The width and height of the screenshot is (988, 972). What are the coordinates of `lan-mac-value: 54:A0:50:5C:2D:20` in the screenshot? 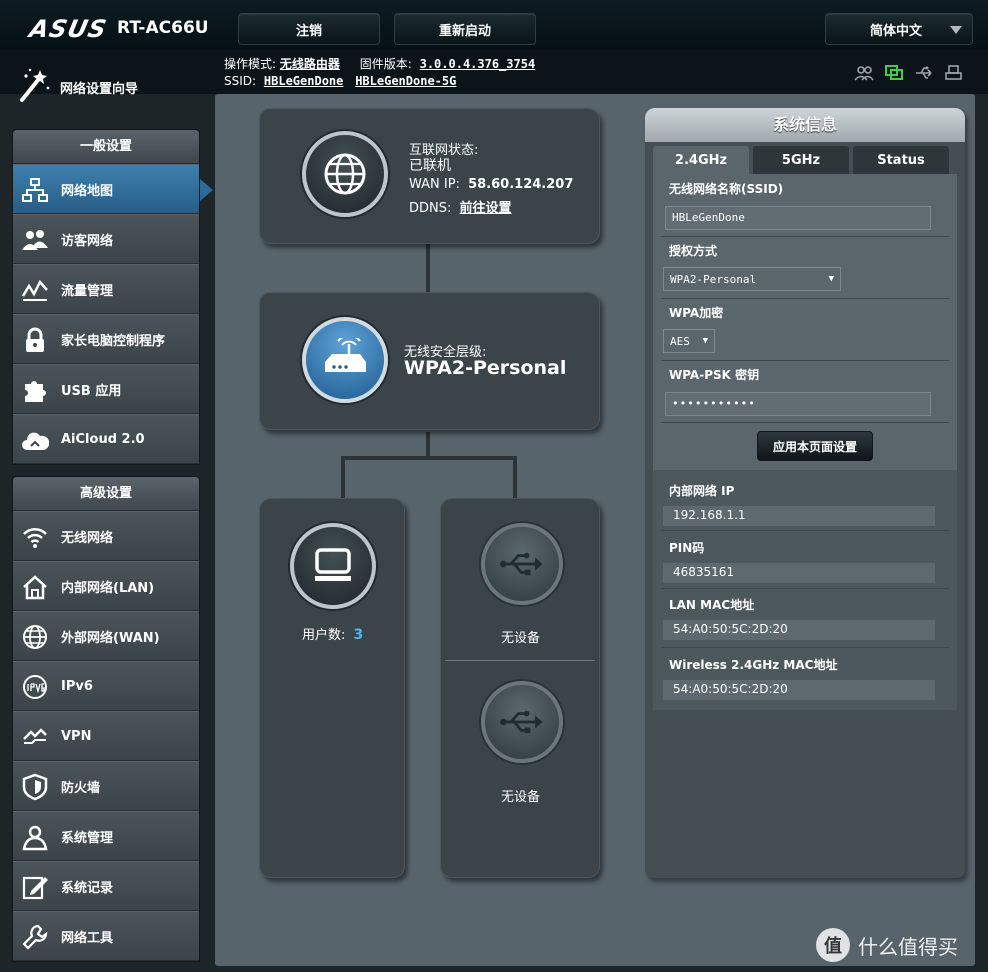 It's located at (799, 630).